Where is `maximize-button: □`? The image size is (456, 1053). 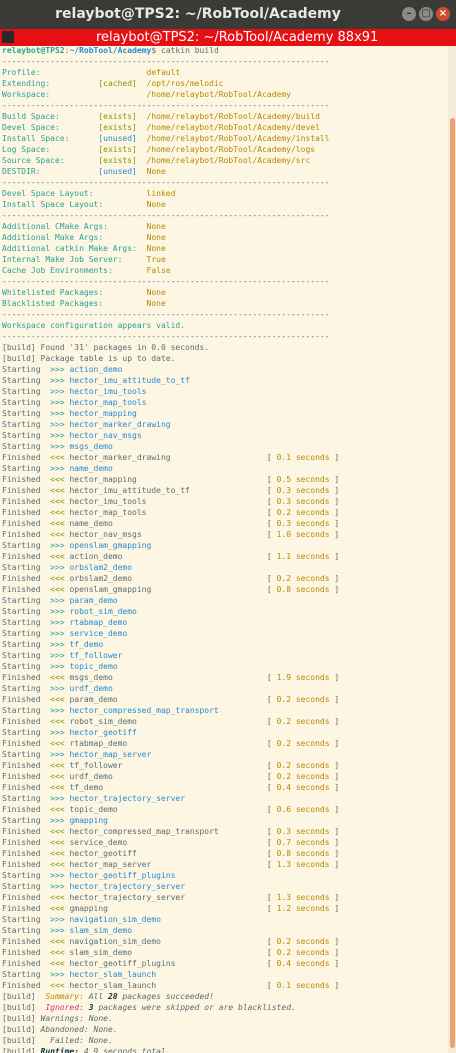 maximize-button: □ is located at coordinates (426, 14).